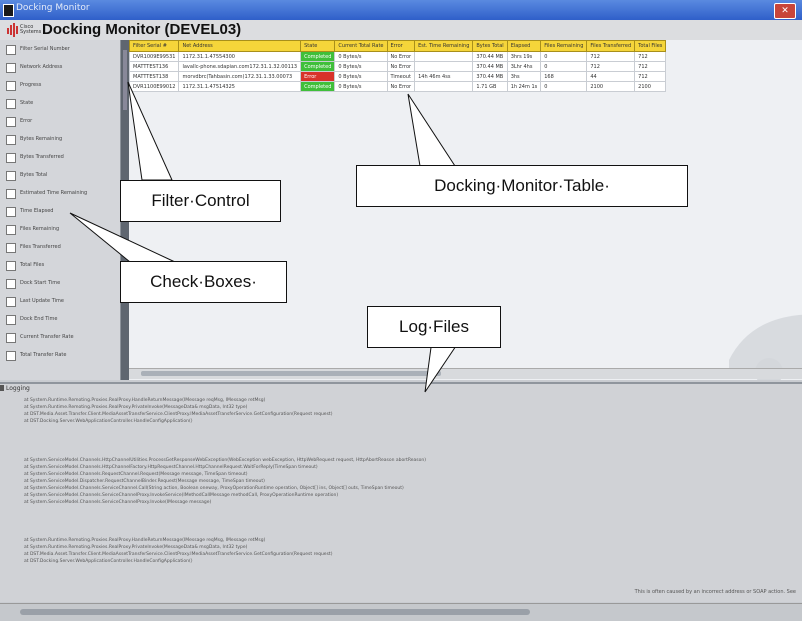 This screenshot has height=621, width=802. I want to click on filter-item: Time Elapsed, so click(62, 212).